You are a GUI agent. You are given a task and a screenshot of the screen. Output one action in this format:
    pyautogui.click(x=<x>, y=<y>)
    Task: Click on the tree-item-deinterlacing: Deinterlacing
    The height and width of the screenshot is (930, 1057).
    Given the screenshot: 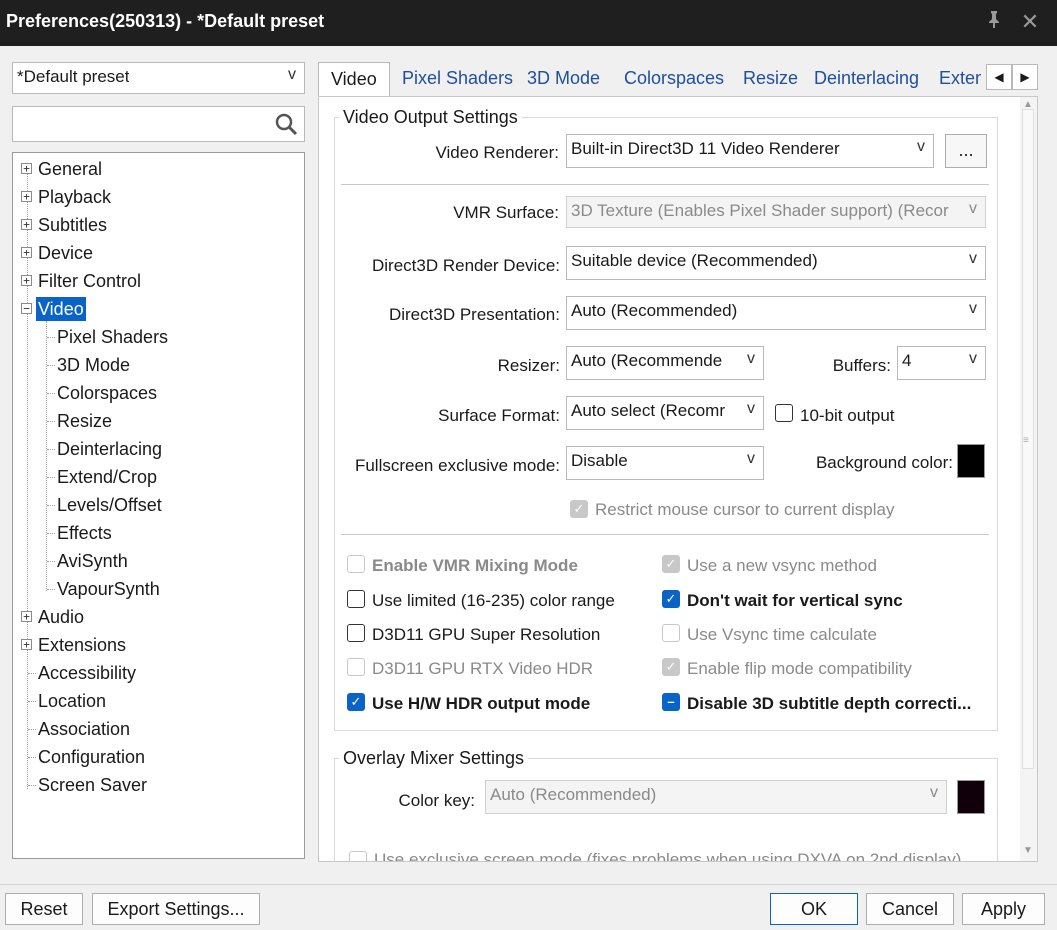 What is the action you would take?
    pyautogui.click(x=109, y=449)
    